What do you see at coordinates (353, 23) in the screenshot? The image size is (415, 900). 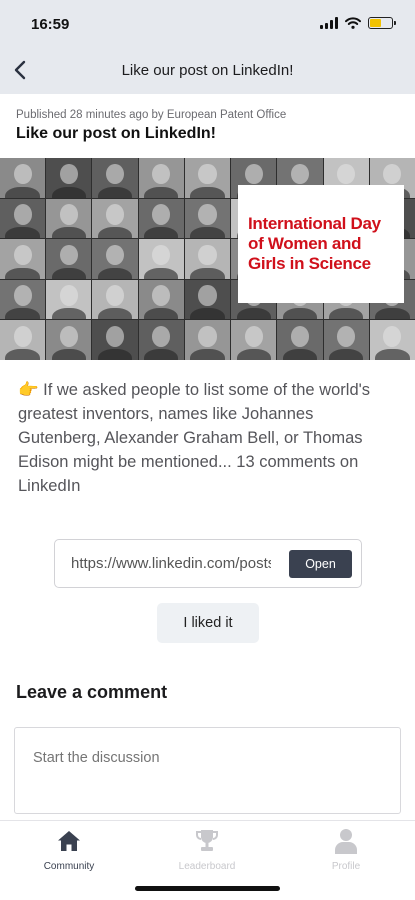 I see `wifi-icon` at bounding box center [353, 23].